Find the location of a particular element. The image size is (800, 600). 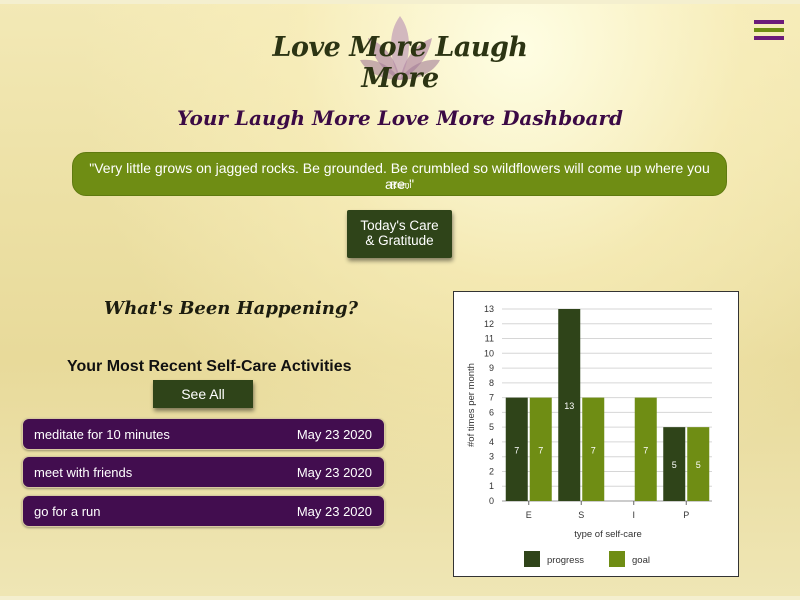

y-tick-label: 12 is located at coordinates (489, 324).